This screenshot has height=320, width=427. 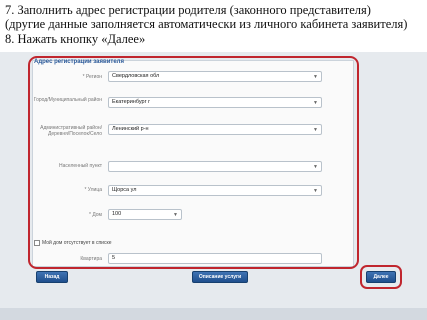 What do you see at coordinates (75, 39) in the screenshot?
I see `instruction-step-8: 8. Нажать кнопку «Далее»` at bounding box center [75, 39].